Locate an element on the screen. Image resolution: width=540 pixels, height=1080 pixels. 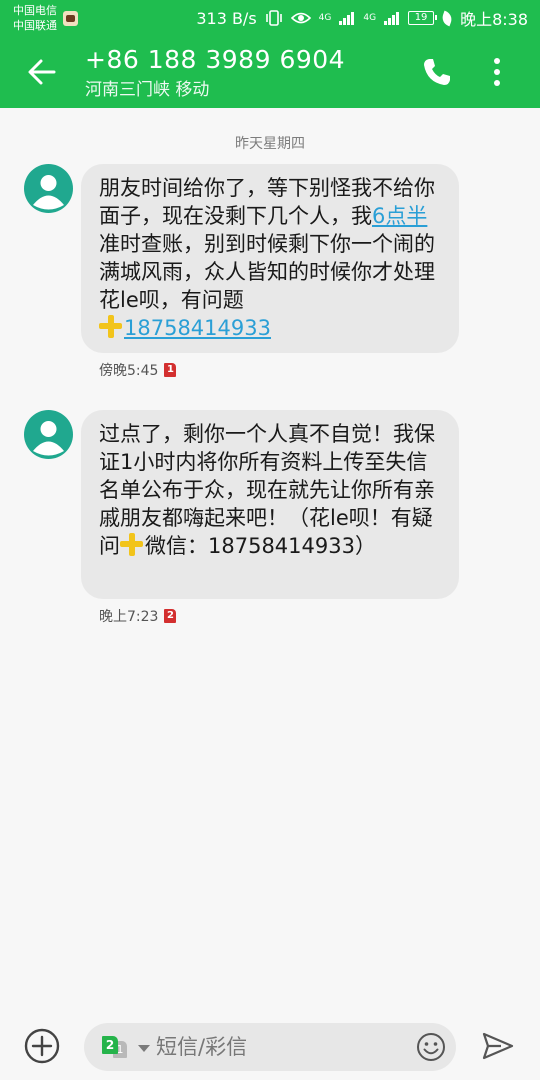
carrier-1: 中国电信 is located at coordinates (35, 10).